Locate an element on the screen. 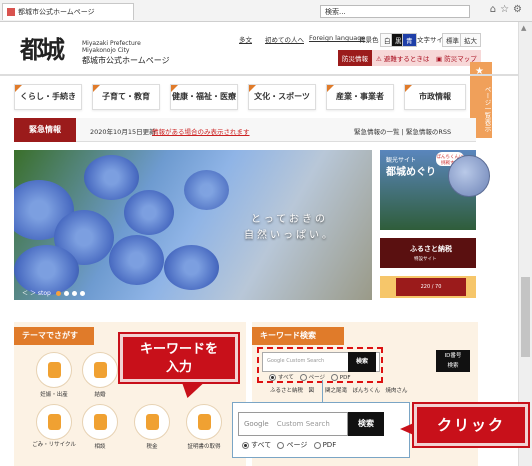 This screenshot has height=466, width=532. first-time-link: 初めての人へ is located at coordinates (284, 39).